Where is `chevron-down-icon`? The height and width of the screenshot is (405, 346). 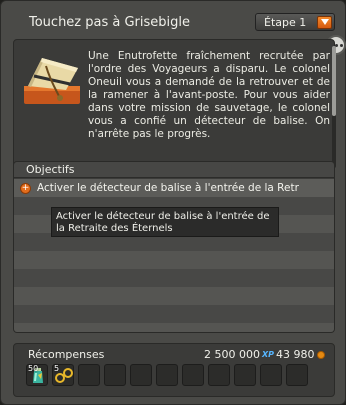
chevron-down-icon is located at coordinates (324, 22).